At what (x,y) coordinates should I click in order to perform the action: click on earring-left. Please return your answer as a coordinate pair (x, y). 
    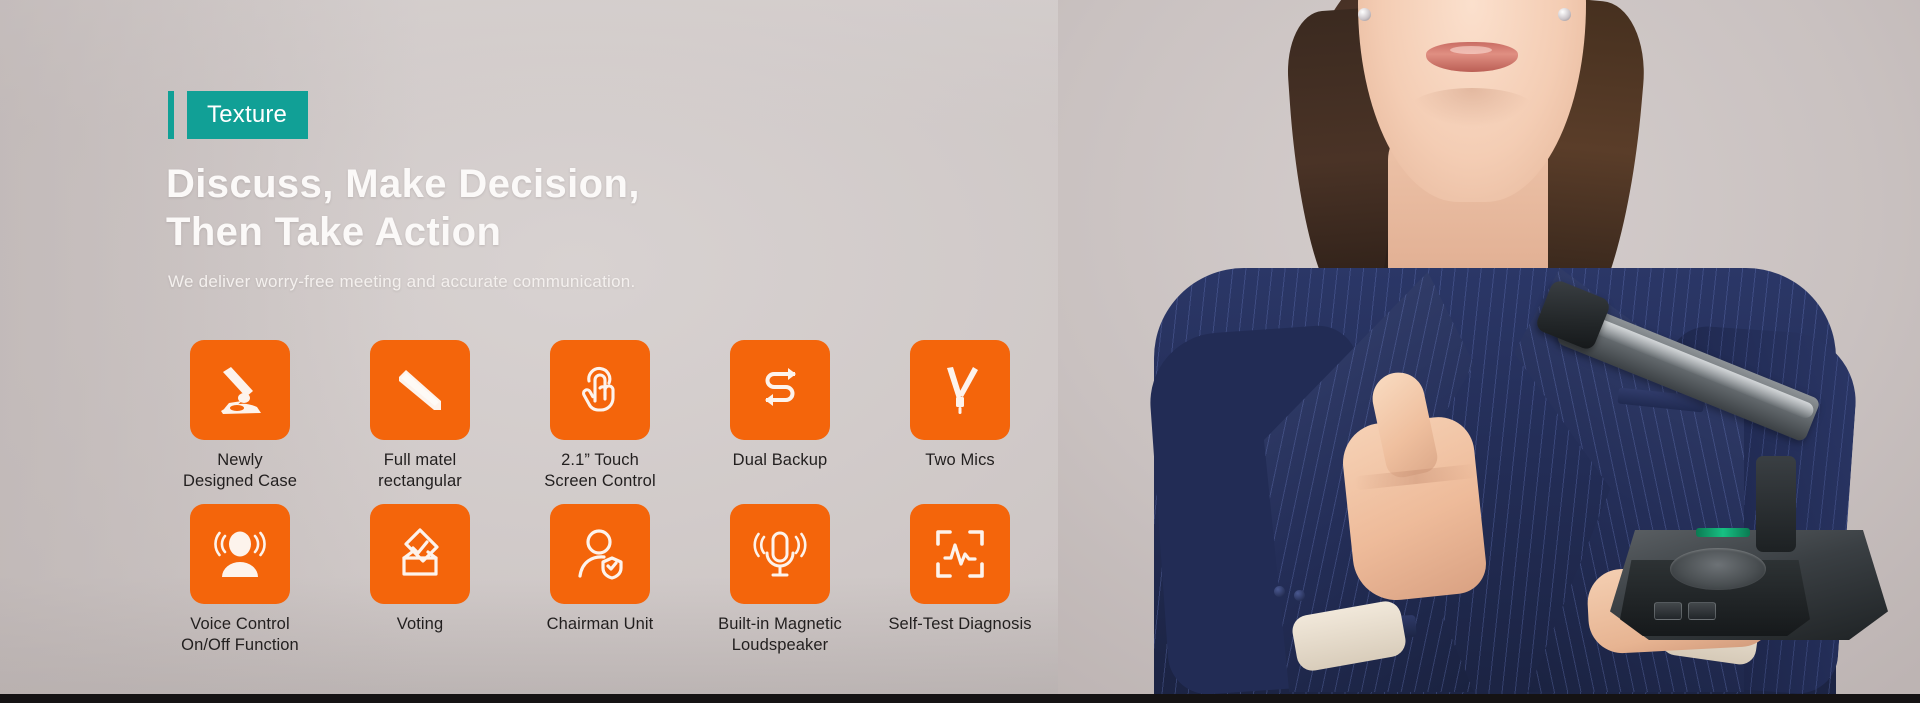
    Looking at the image, I should click on (1364, 14).